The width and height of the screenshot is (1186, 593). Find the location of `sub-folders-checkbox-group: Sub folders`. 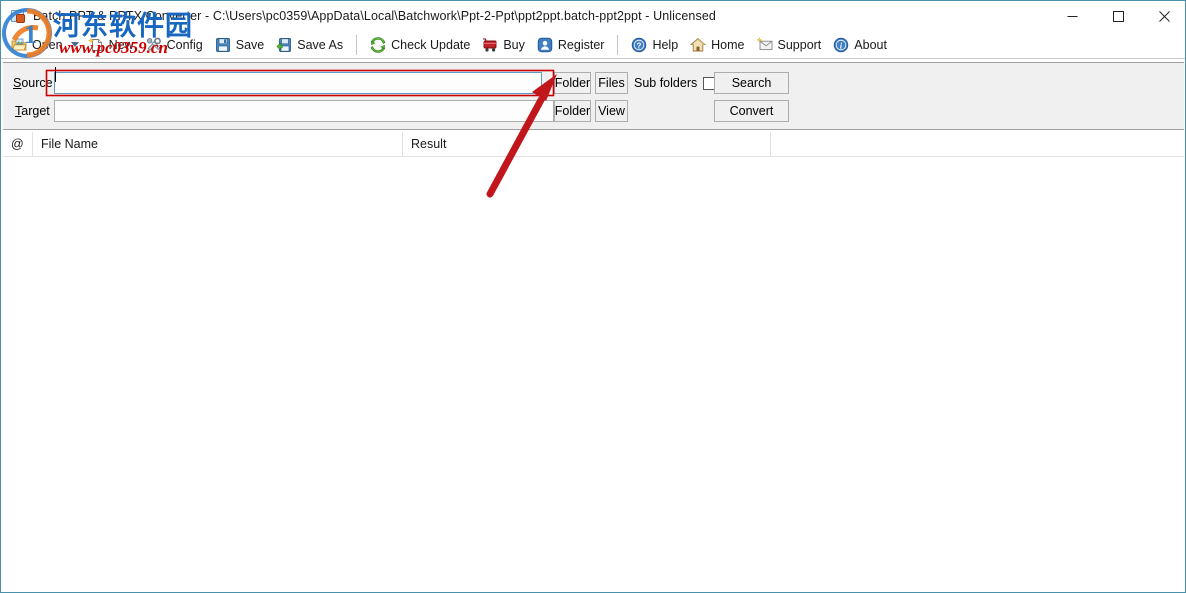

sub-folders-checkbox-group: Sub folders is located at coordinates (675, 83).